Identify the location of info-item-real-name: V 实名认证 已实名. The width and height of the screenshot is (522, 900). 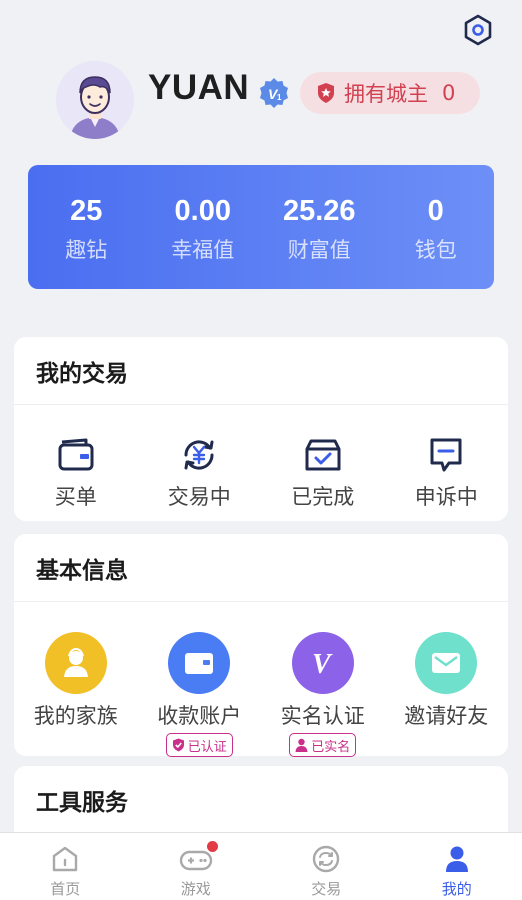
(323, 679).